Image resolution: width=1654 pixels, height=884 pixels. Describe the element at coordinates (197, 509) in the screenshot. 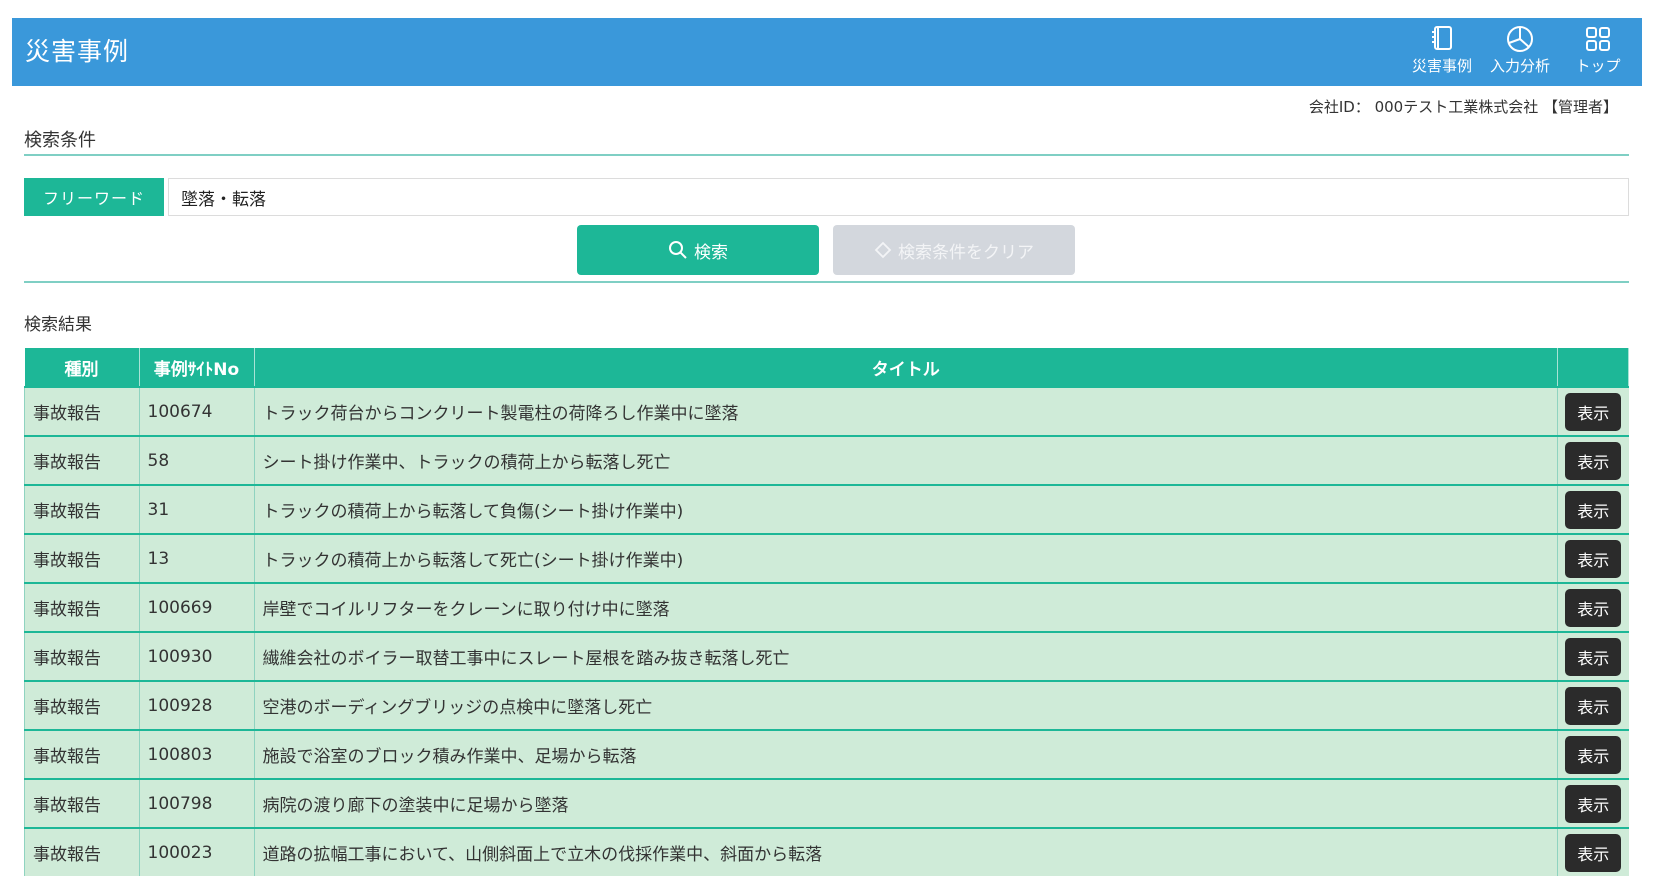

I see `cell-case-no: 31` at that location.